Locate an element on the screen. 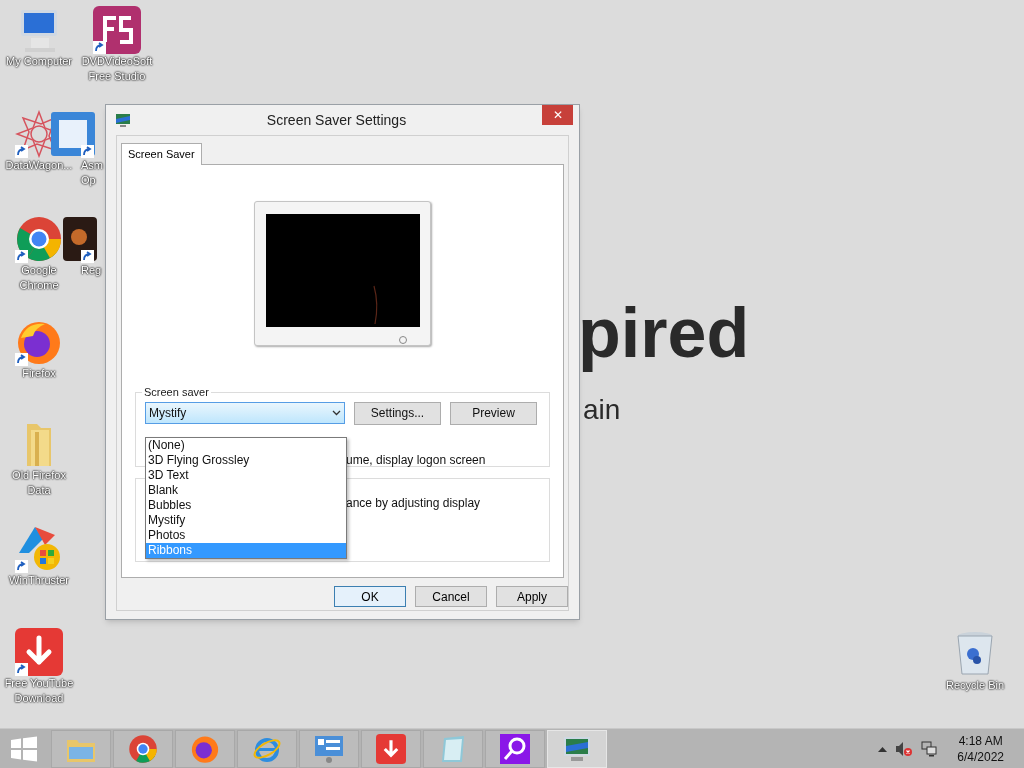  clock-date: 6/4/2022 is located at coordinates (980, 756).